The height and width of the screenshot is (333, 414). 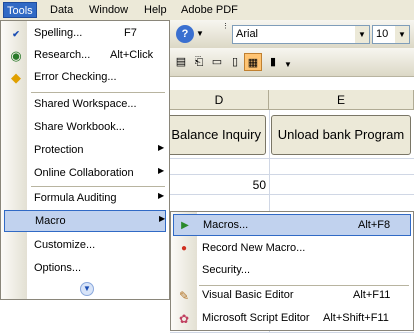 I want to click on toolbar-icon-b: ⎗, so click(x=199, y=62).